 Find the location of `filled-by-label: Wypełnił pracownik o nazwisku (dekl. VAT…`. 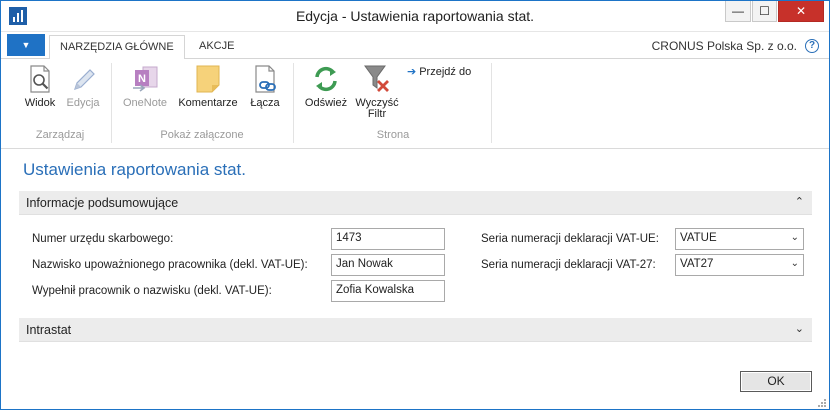

filled-by-label: Wypełnił pracownik o nazwisku (dekl. VAT… is located at coordinates (152, 291).